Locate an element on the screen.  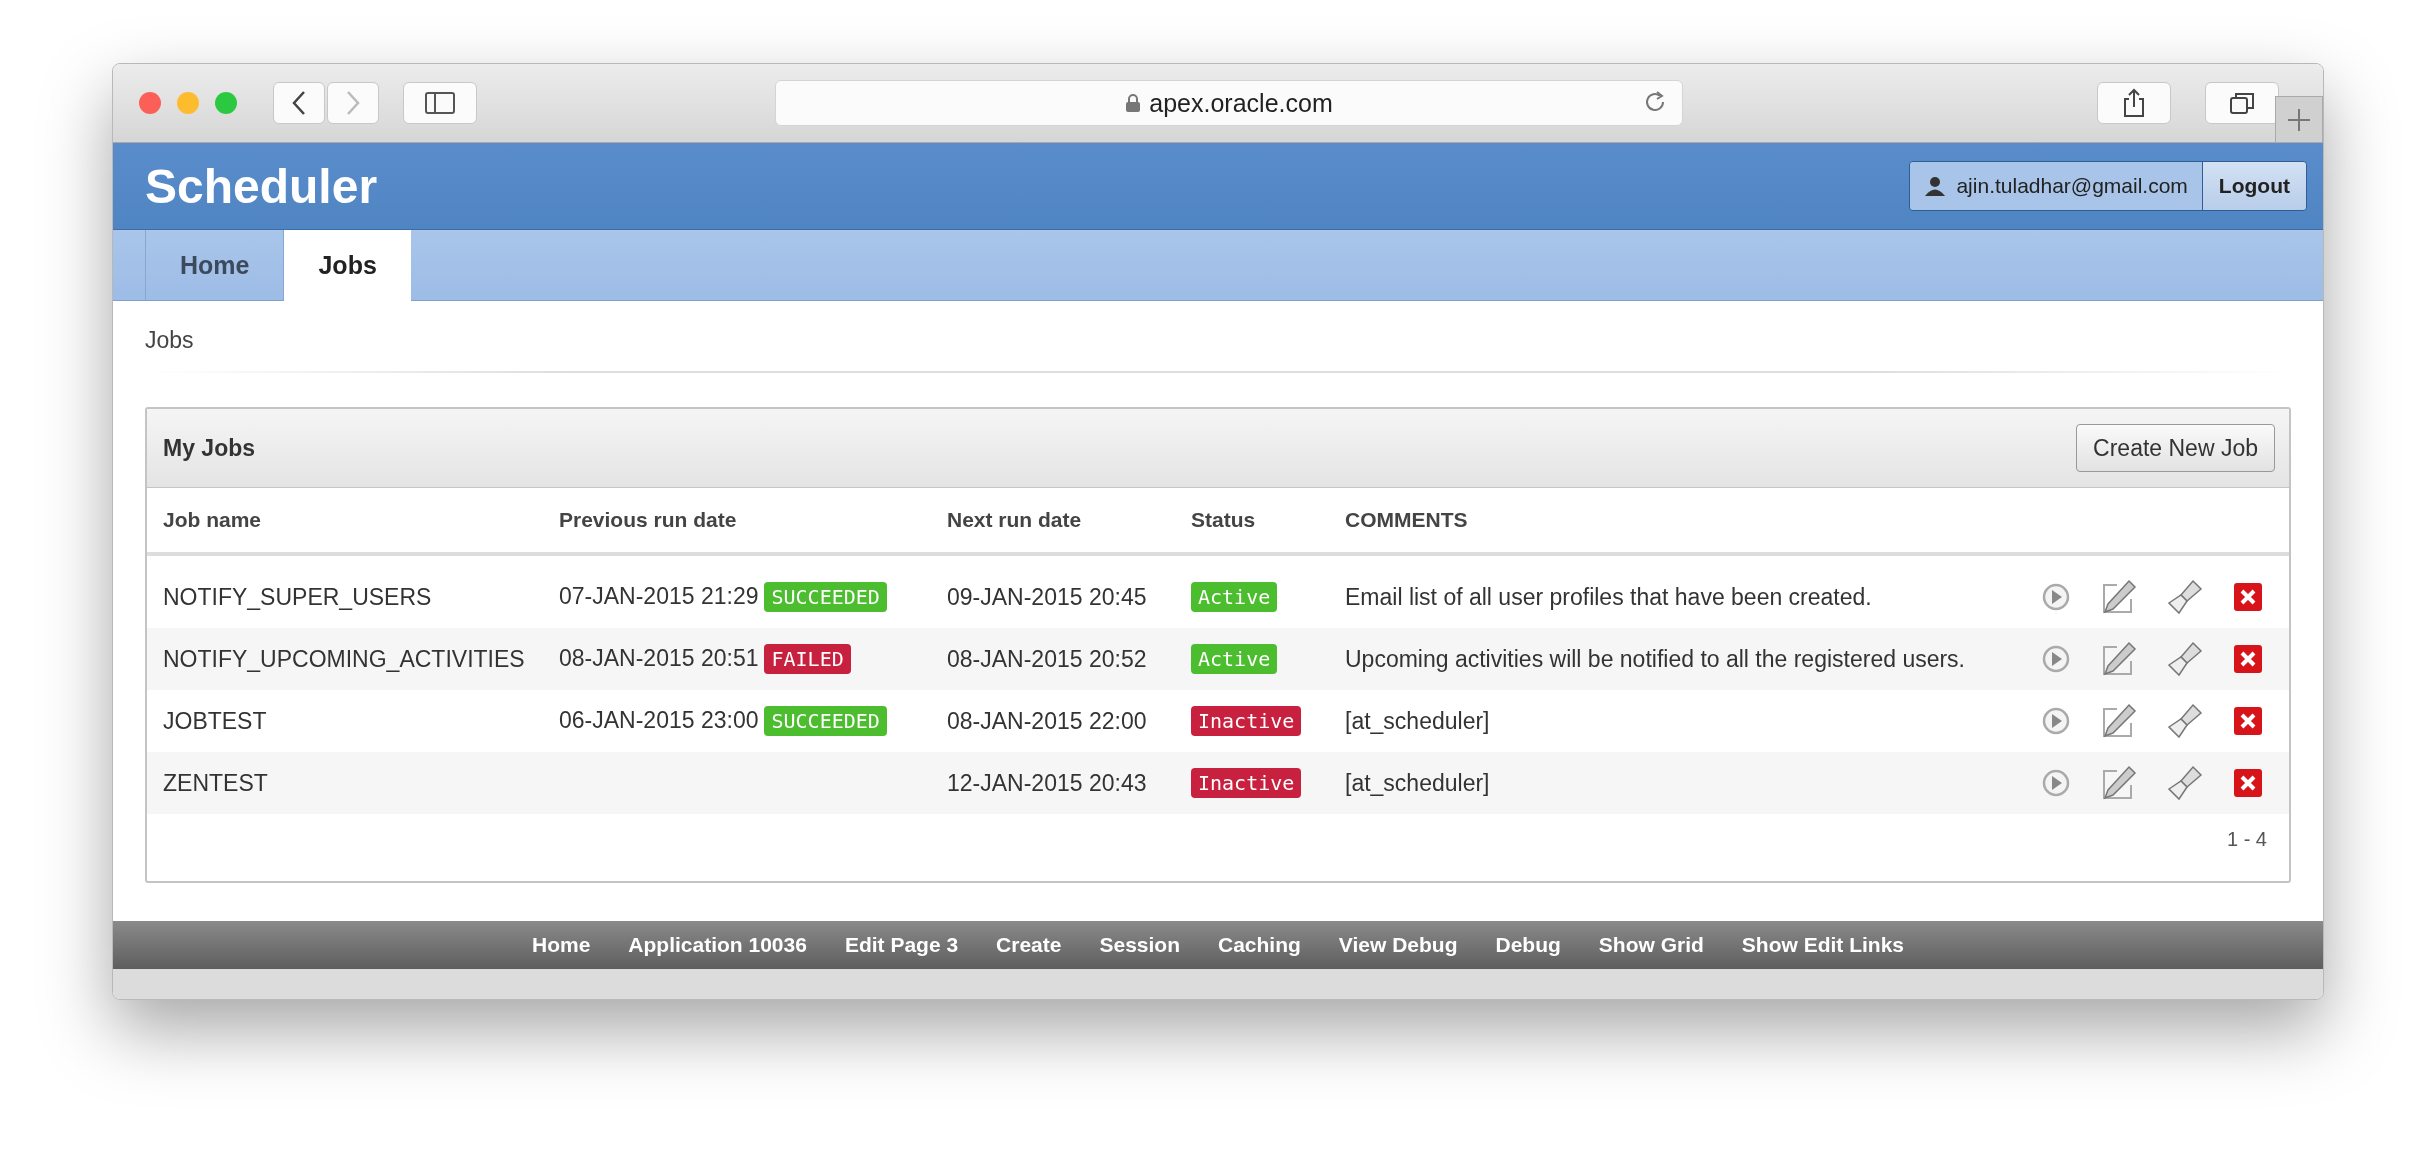
share-icon is located at coordinates (2134, 103).